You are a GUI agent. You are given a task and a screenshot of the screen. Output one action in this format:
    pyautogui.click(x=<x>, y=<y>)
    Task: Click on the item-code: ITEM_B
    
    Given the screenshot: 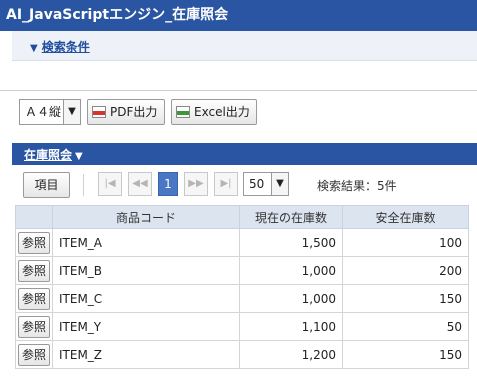 What is the action you would take?
    pyautogui.click(x=146, y=270)
    